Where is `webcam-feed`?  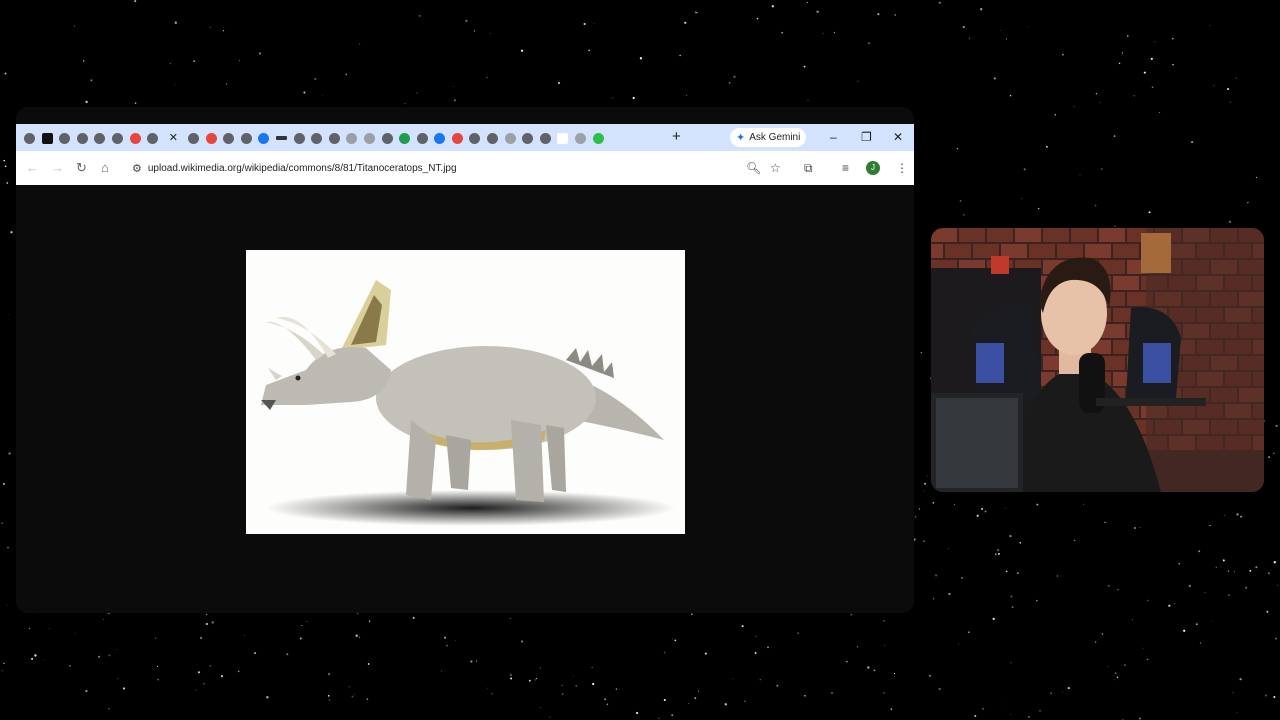
webcam-feed is located at coordinates (1097, 360).